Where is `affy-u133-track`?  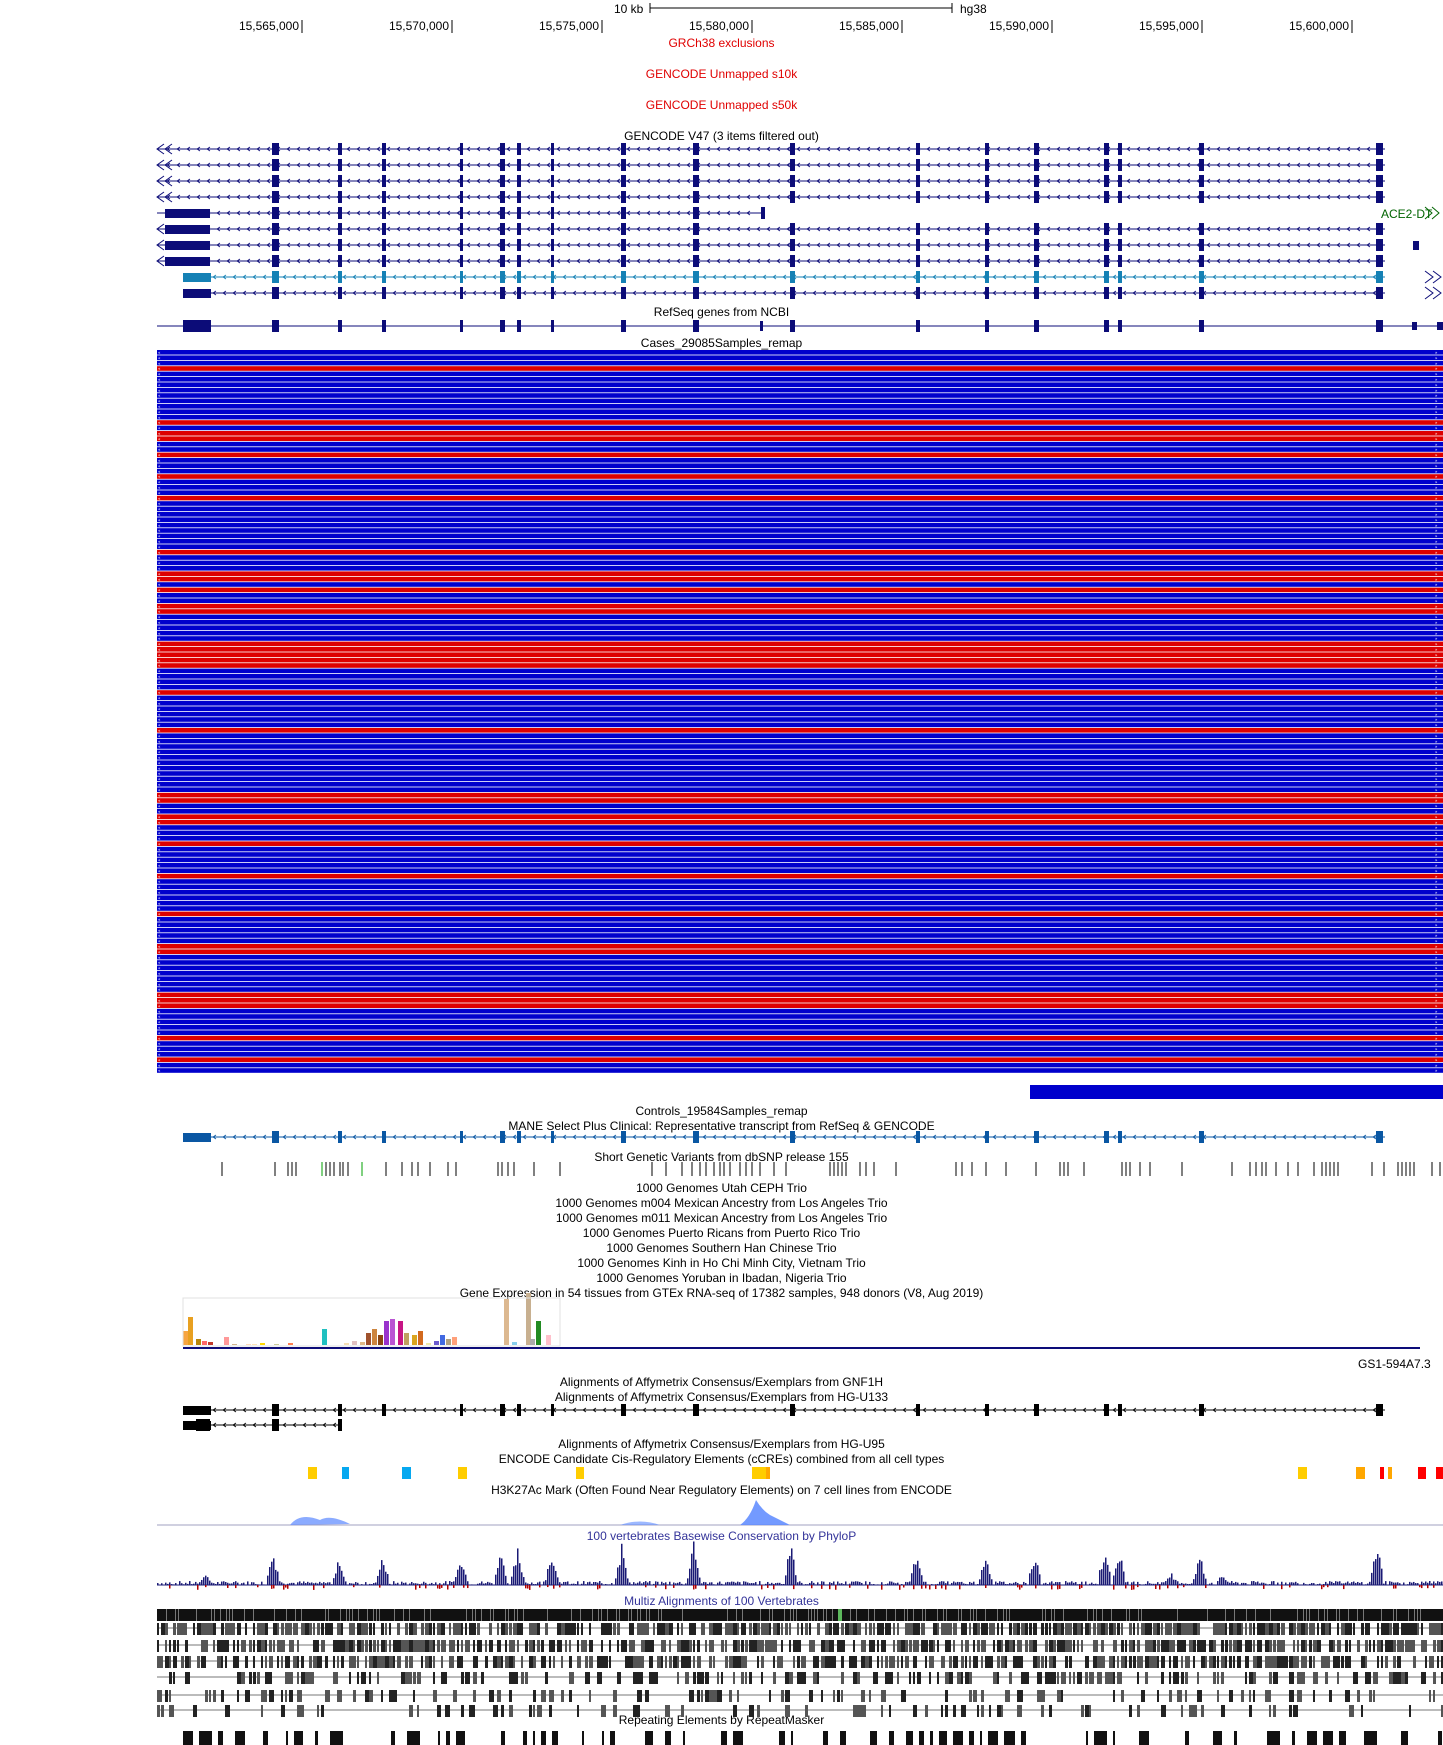
affy-u133-track is located at coordinates (784, 1417).